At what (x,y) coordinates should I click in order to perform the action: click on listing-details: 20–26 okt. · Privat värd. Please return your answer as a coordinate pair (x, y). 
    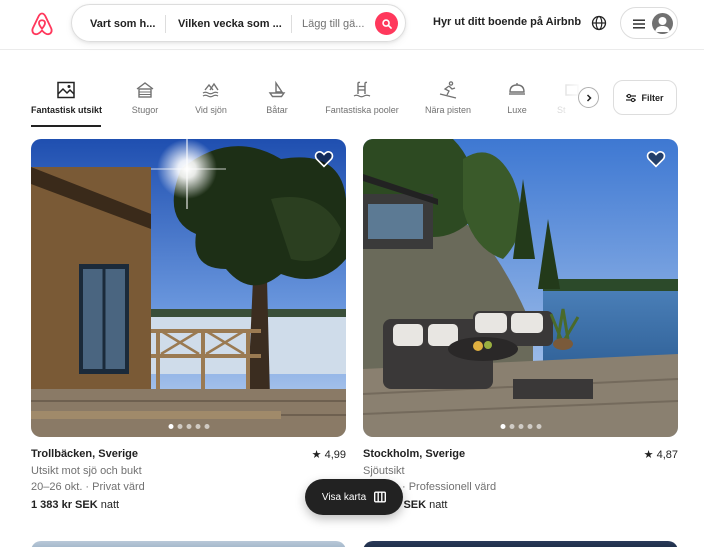
    Looking at the image, I should click on (88, 487).